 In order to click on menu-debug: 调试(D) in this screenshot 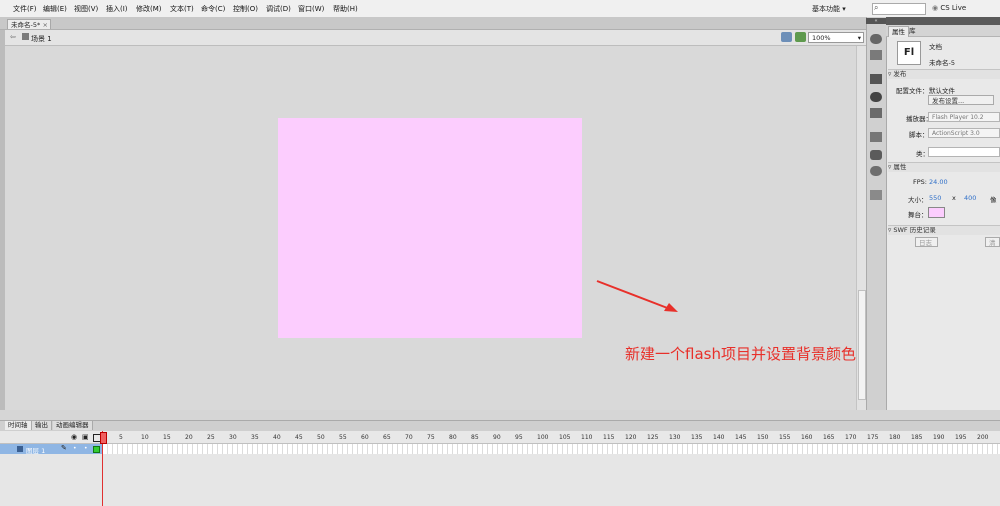, I will do `click(278, 9)`.